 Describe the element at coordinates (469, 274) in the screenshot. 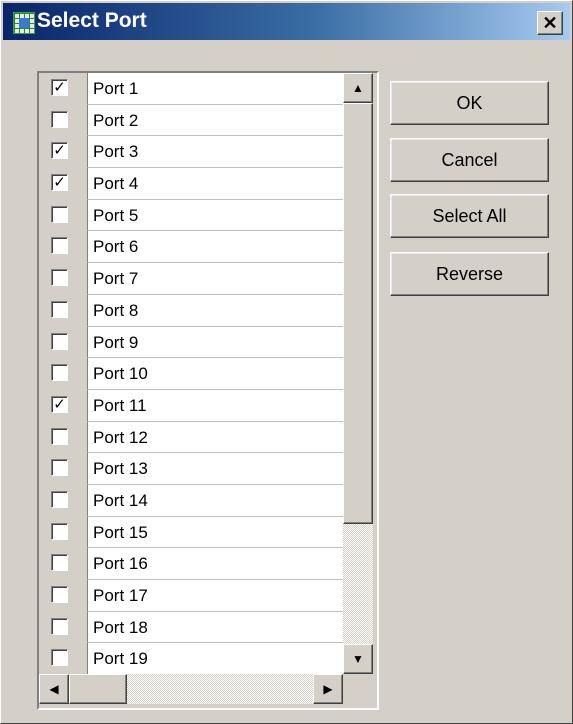

I see `reverse-button: Reverse` at that location.